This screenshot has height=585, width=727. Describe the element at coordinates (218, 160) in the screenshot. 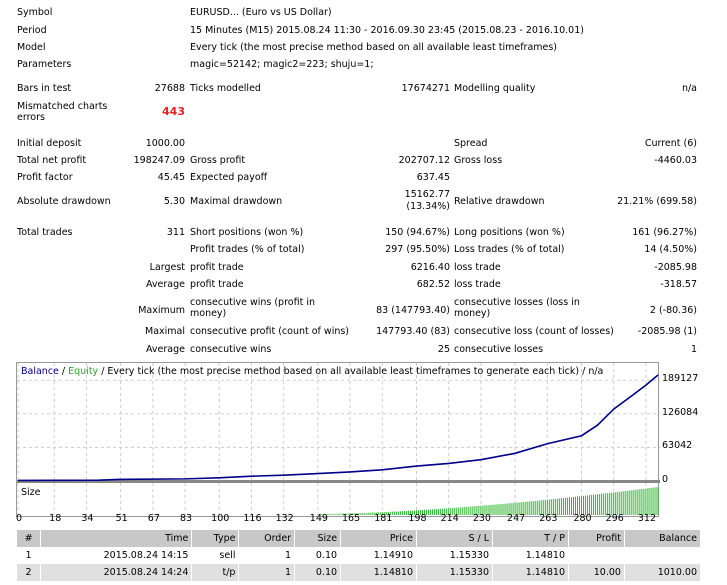

I see `gross-profit-label: Gross profit` at that location.